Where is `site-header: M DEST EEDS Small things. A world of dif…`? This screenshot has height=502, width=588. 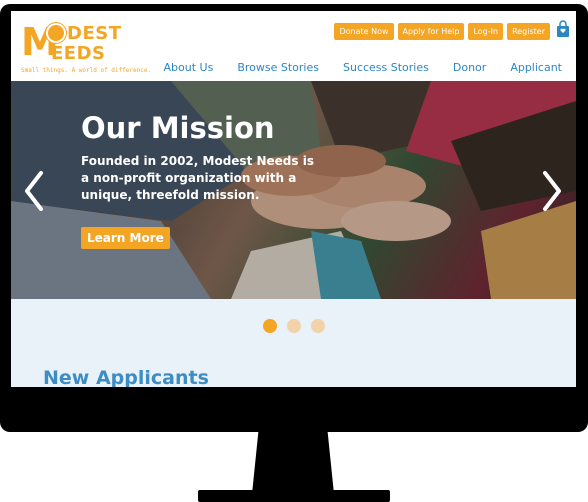 site-header: M DEST EEDS Small things. A world of dif… is located at coordinates (293, 46).